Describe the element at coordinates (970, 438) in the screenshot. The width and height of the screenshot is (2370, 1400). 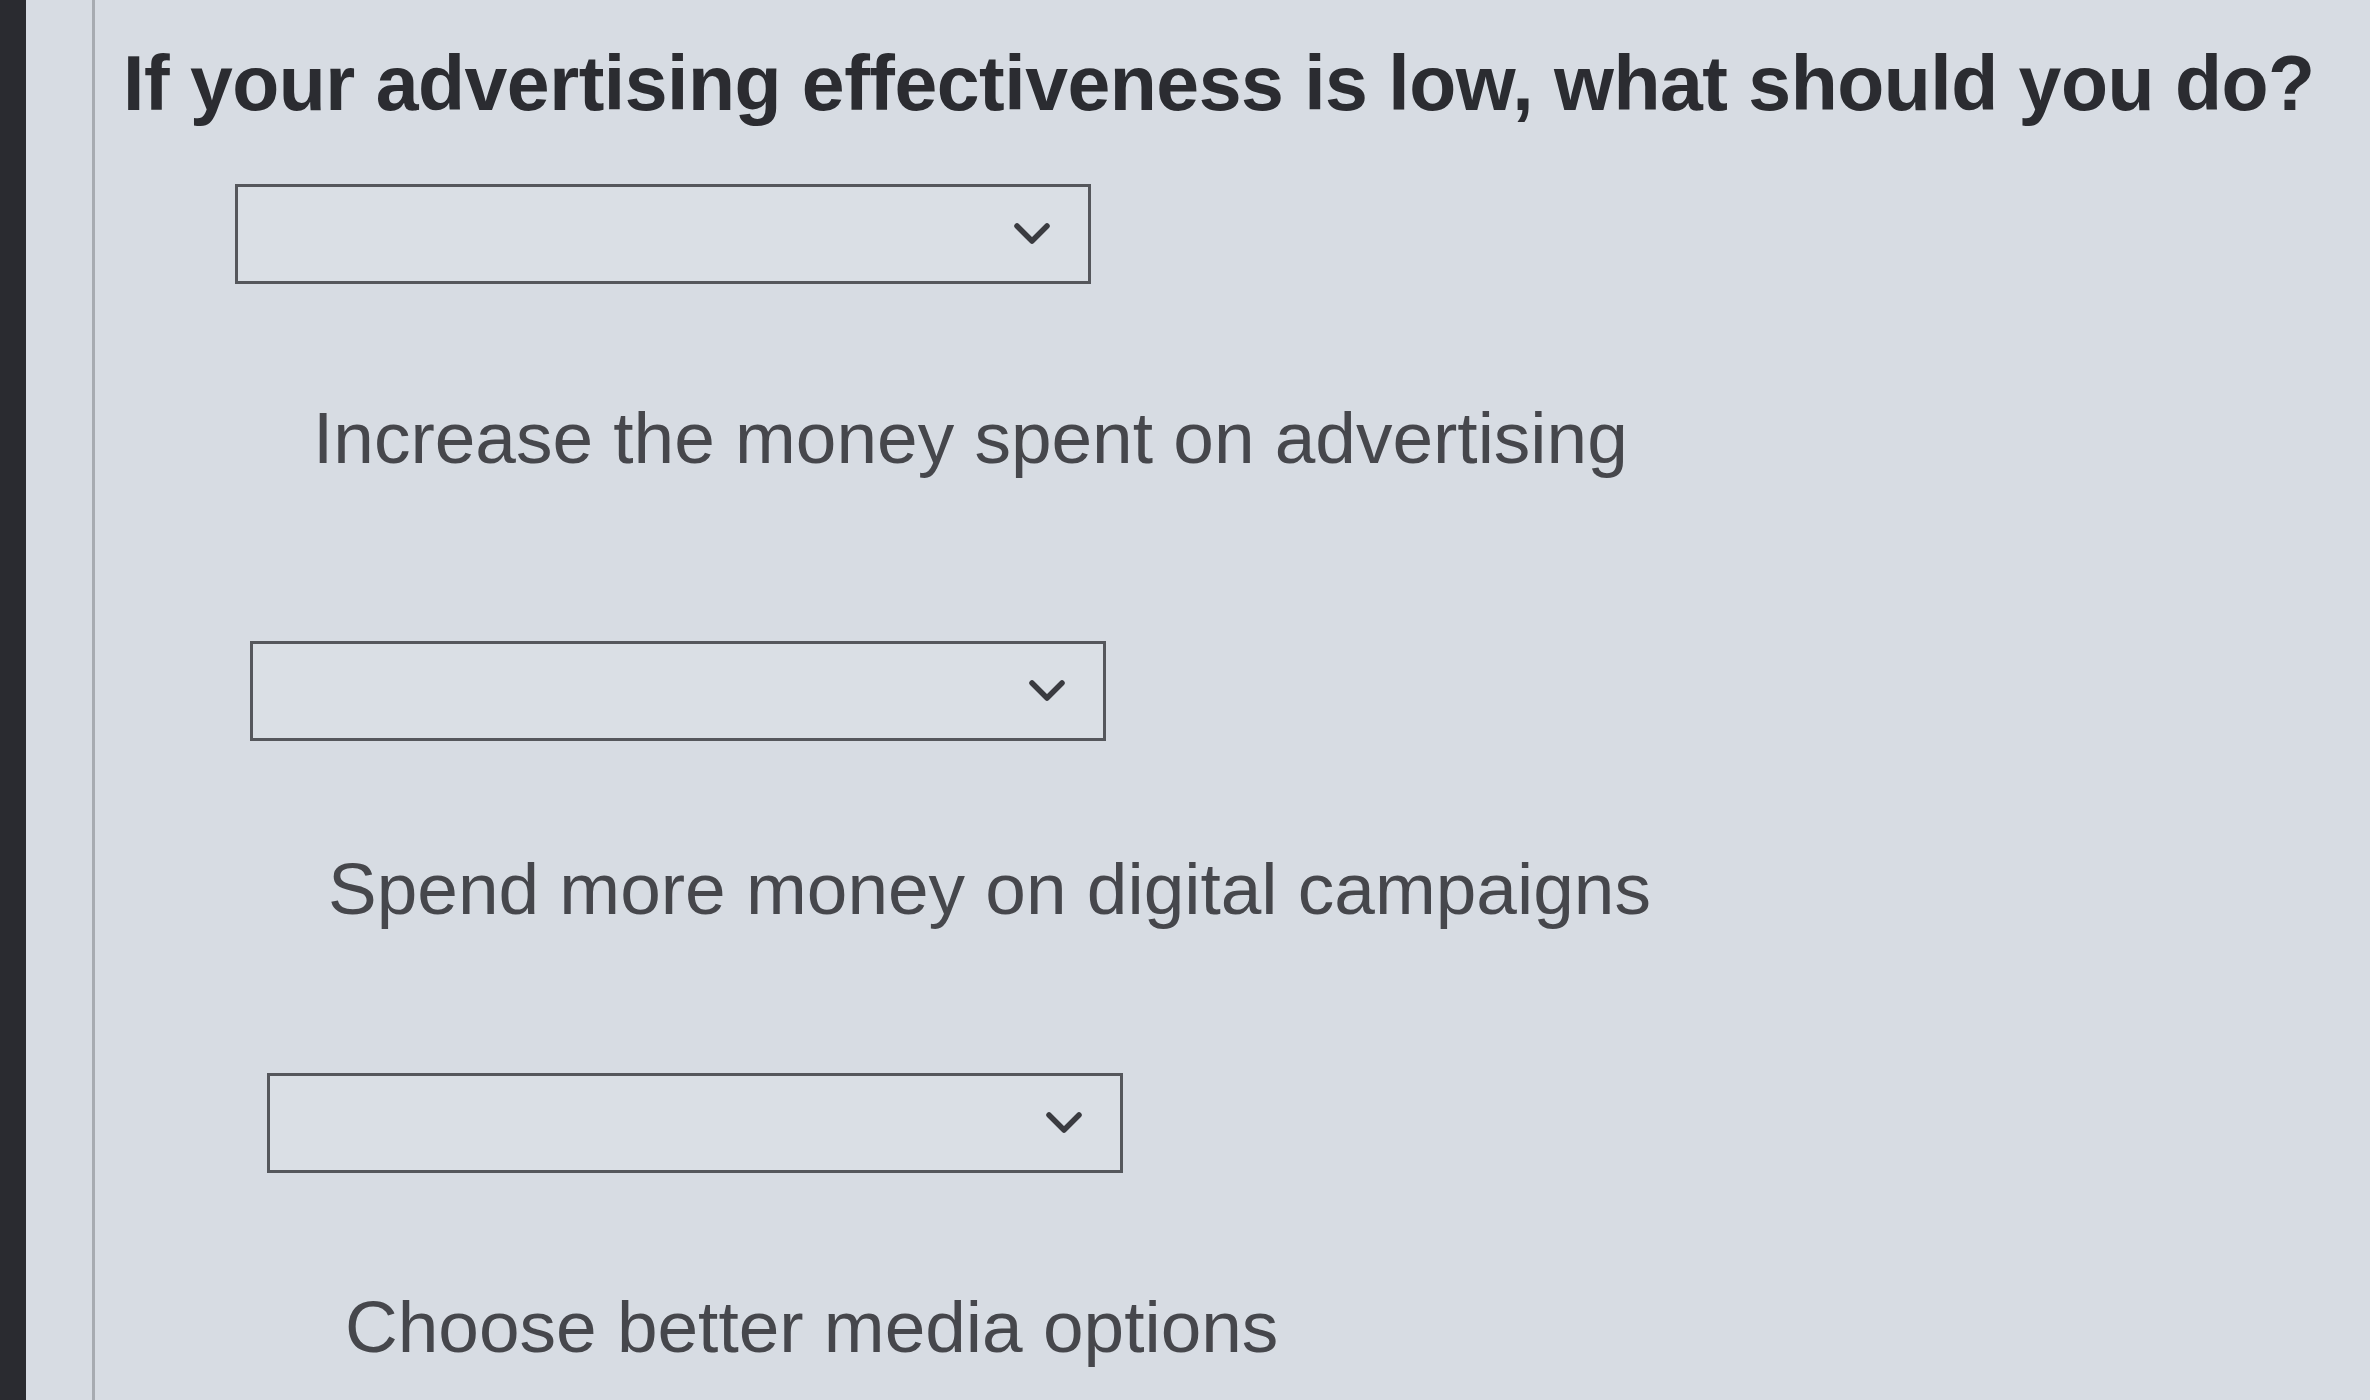
I see `statement-text: Increase the money spent on advertising` at that location.